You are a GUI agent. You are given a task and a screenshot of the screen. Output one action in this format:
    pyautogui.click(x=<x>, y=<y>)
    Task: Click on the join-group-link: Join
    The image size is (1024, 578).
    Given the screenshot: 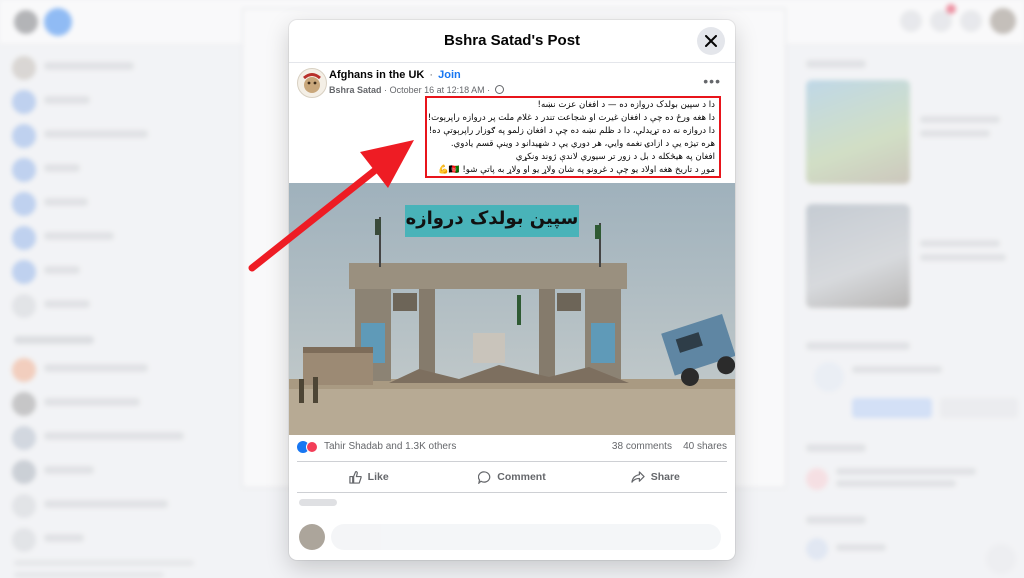 What is the action you would take?
    pyautogui.click(x=449, y=75)
    